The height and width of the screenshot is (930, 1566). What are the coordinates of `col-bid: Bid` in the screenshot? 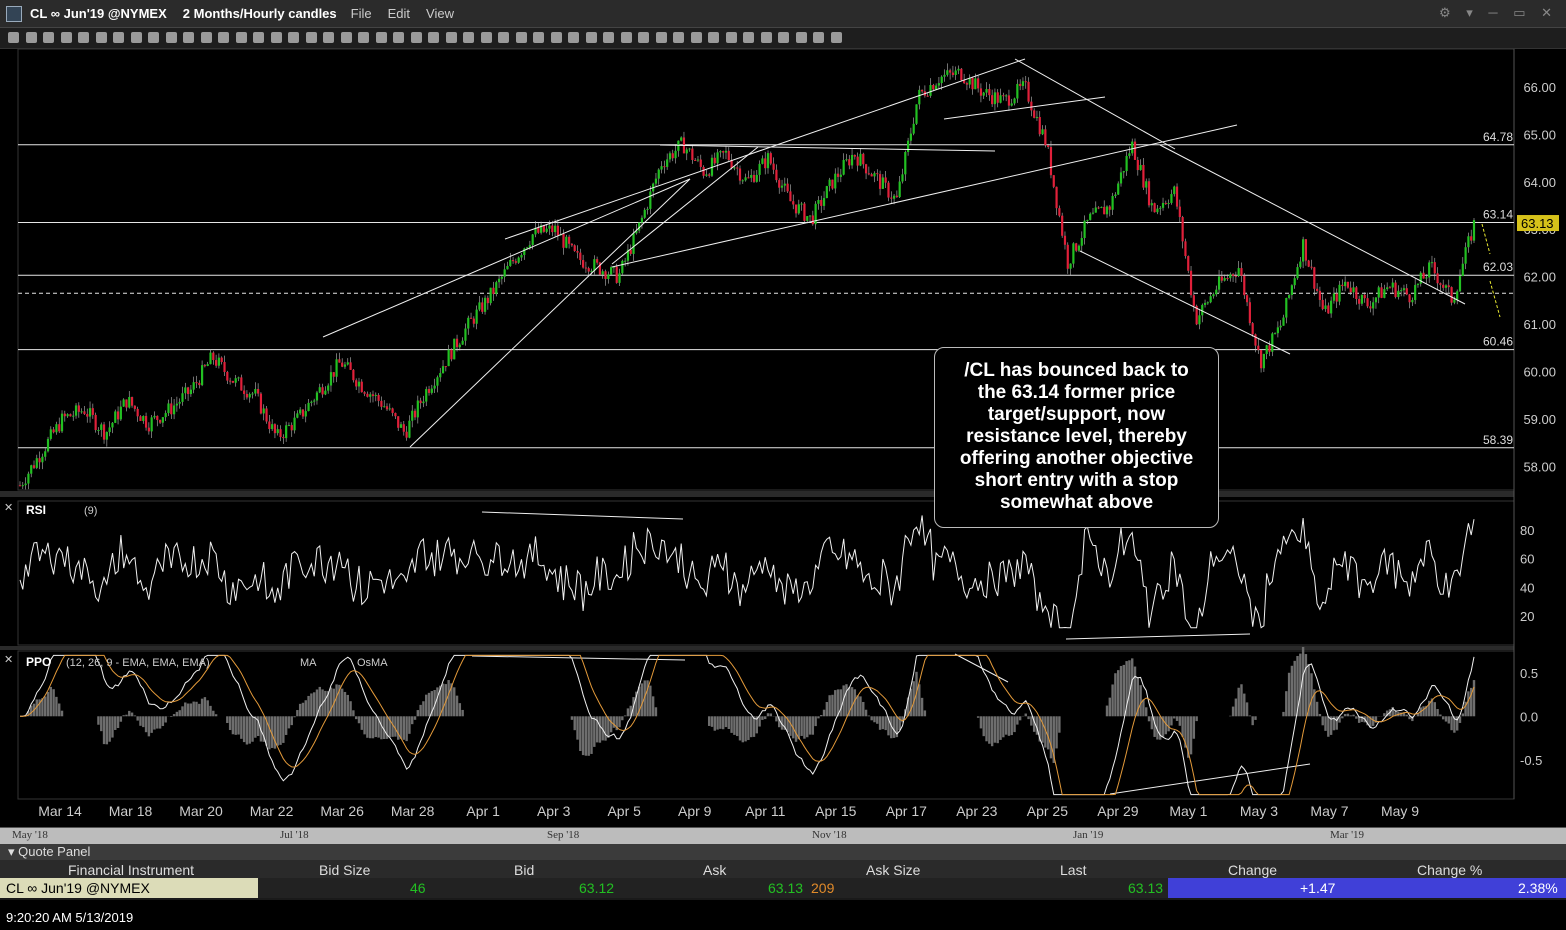 It's located at (524, 870).